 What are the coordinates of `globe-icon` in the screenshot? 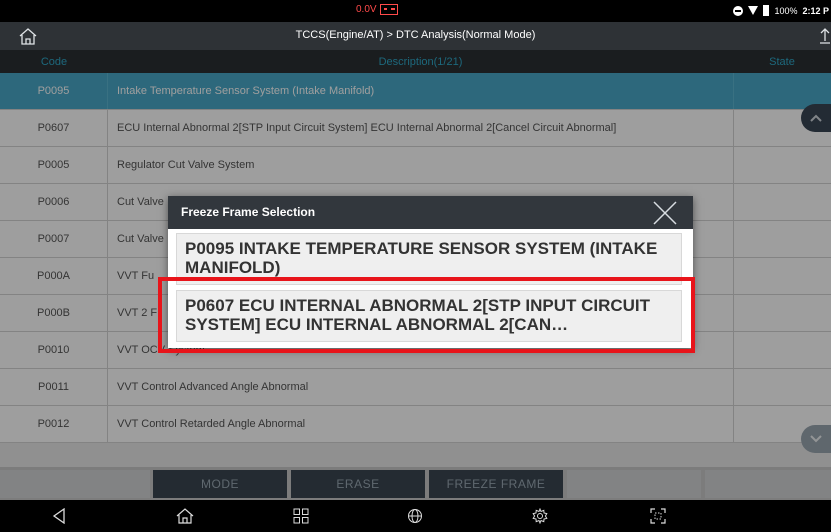 It's located at (415, 516).